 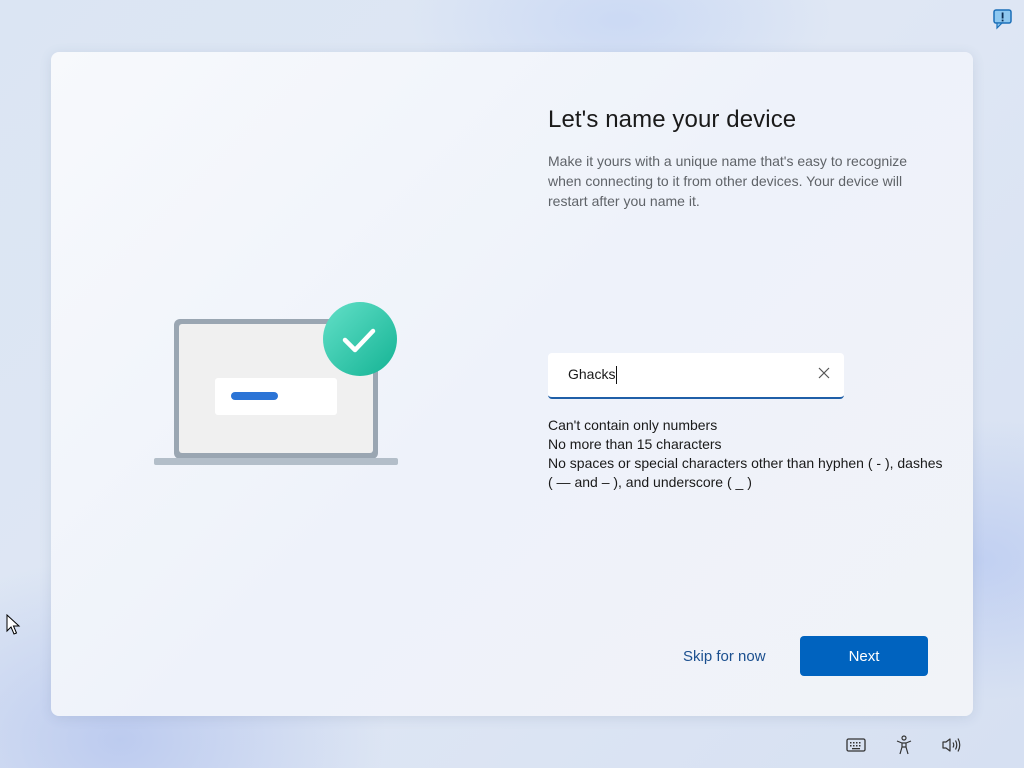 What do you see at coordinates (635, 444) in the screenshot?
I see `rule-item: No more than 15 characters` at bounding box center [635, 444].